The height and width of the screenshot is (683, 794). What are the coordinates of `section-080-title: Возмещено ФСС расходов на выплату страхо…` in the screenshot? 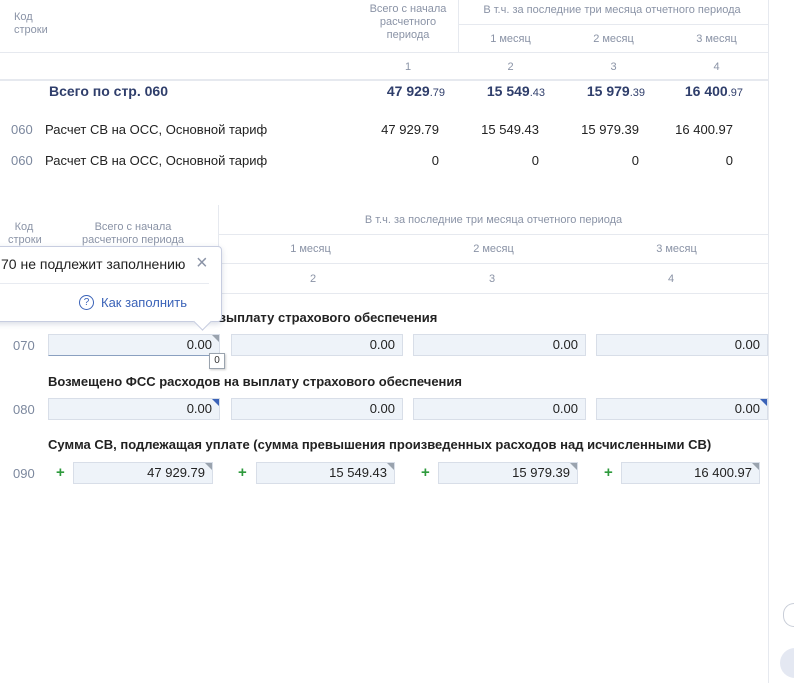 It's located at (255, 381).